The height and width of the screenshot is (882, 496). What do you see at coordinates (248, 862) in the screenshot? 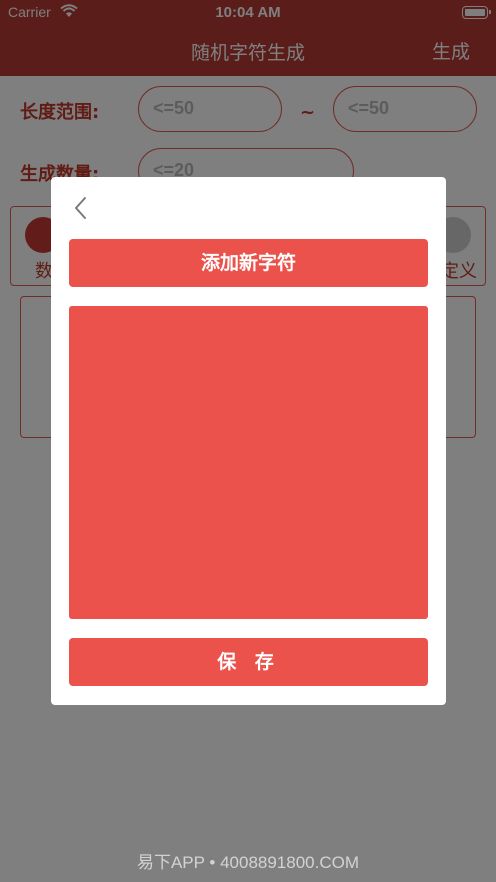
I see `watermark-text: 易下APP • 4008891800.COM` at bounding box center [248, 862].